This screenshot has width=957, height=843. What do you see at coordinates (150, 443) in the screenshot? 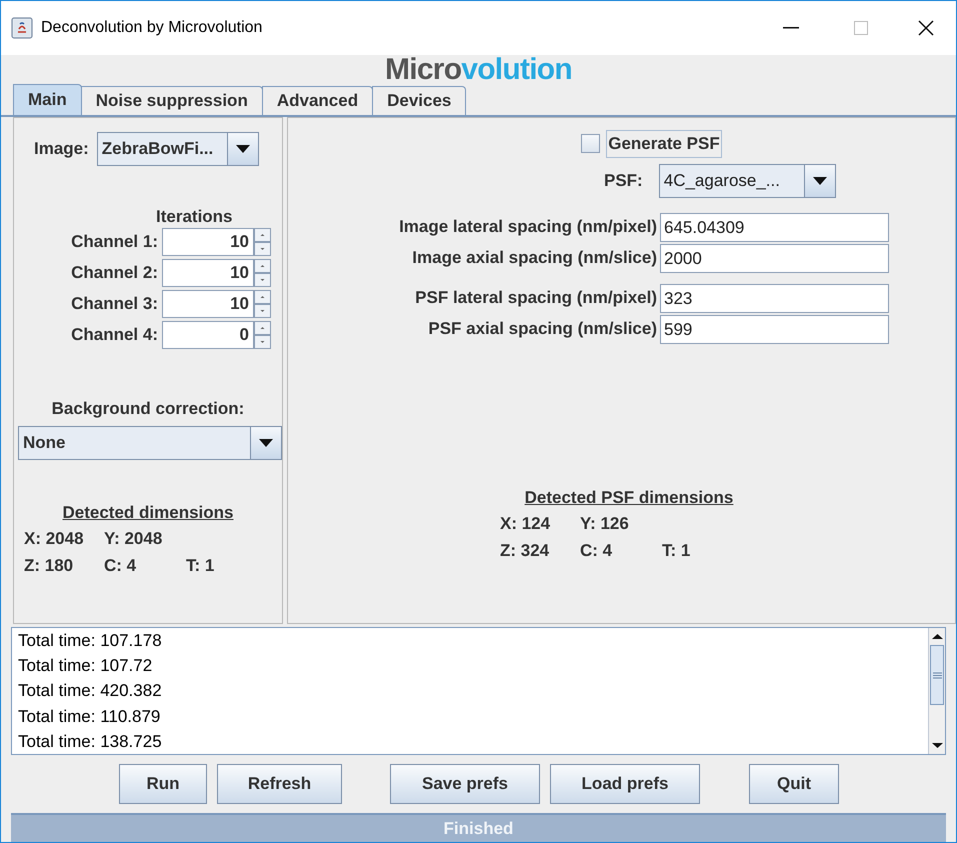
I see `background-correction-dropdown: None` at bounding box center [150, 443].